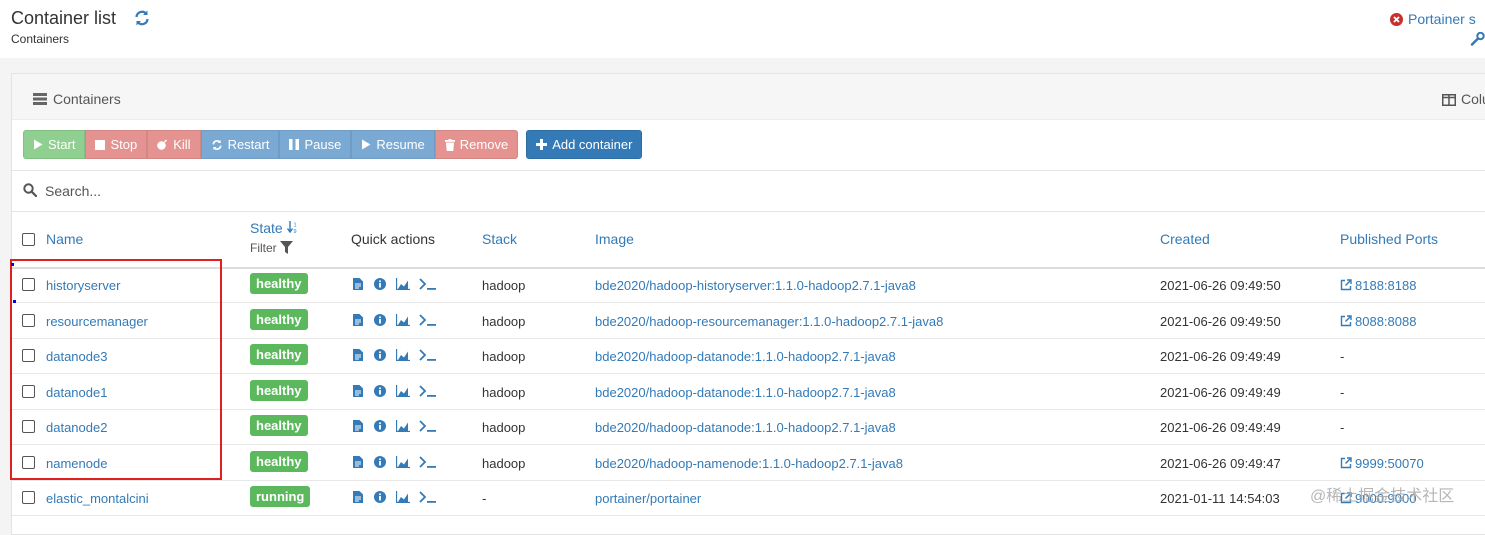 The height and width of the screenshot is (535, 1485). I want to click on image-link: portainer/portainer, so click(648, 498).